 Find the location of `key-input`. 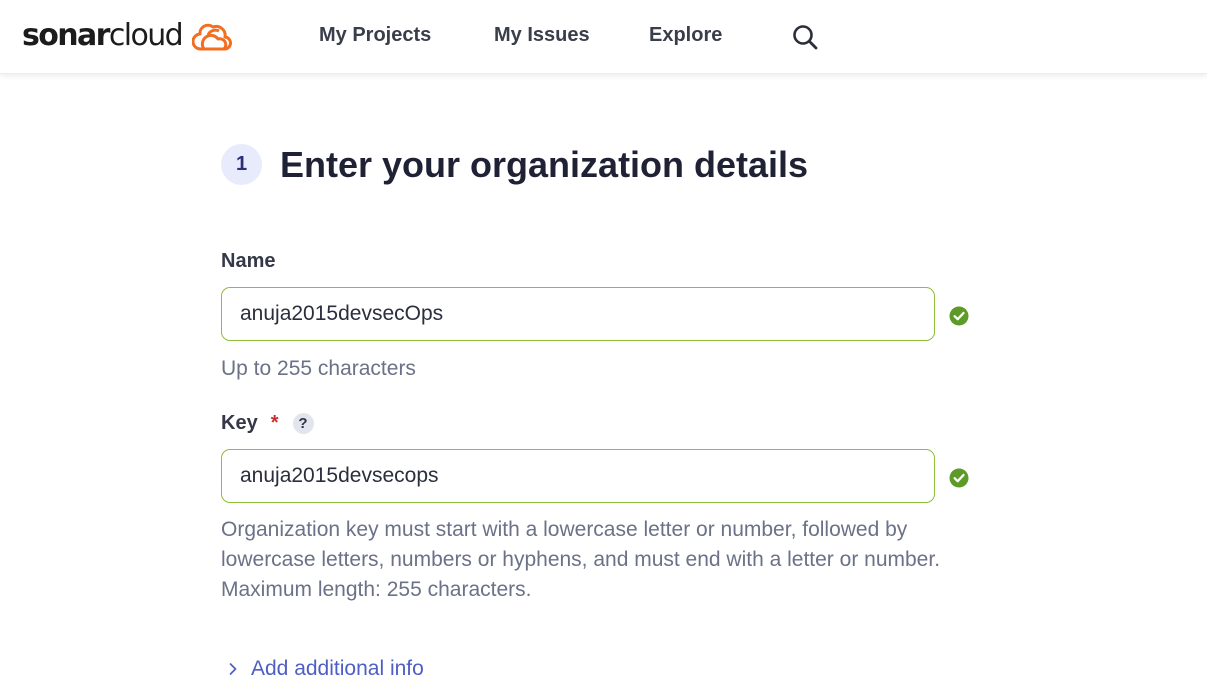

key-input is located at coordinates (578, 476).